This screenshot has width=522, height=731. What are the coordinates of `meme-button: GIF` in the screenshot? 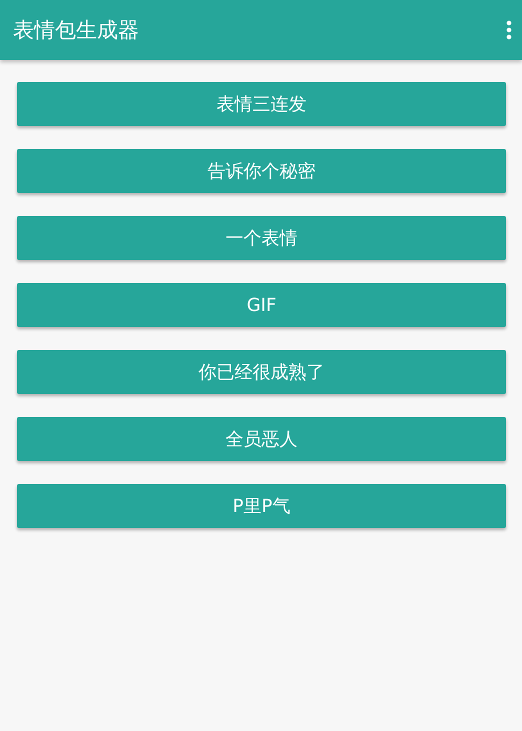 It's located at (261, 305).